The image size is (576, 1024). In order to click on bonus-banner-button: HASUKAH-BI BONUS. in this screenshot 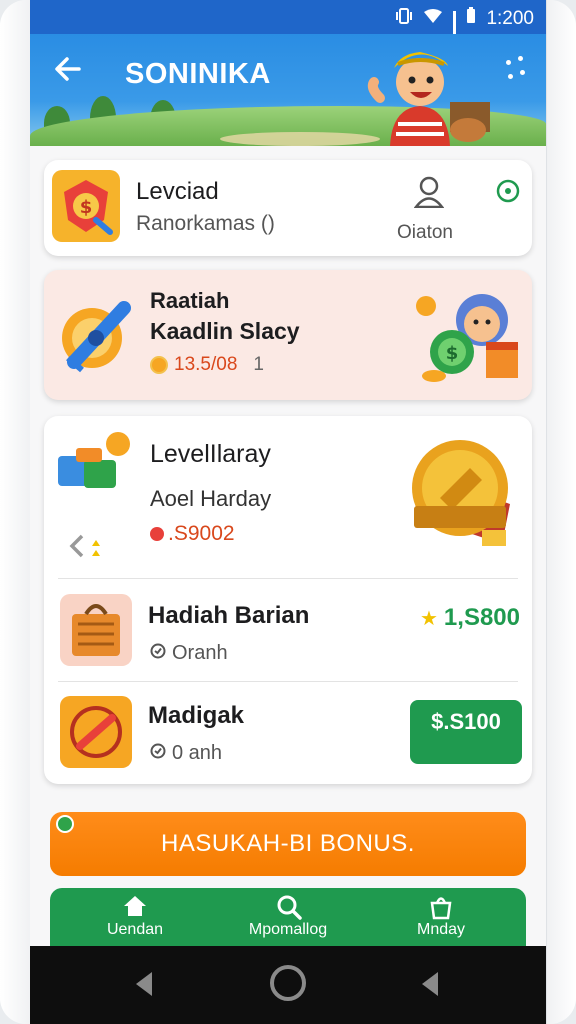, I will do `click(288, 844)`.